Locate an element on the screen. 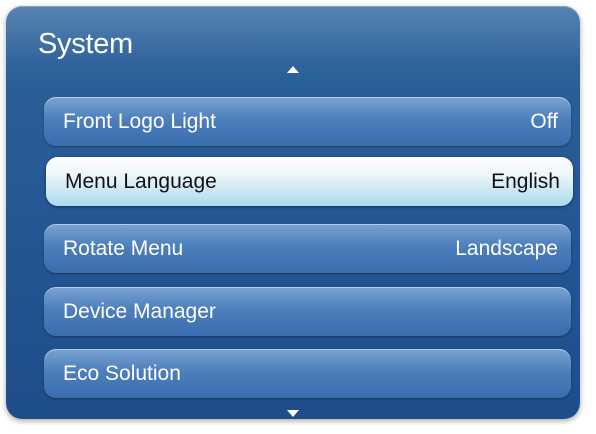 The width and height of the screenshot is (596, 434). menu-item-value: English is located at coordinates (525, 181).